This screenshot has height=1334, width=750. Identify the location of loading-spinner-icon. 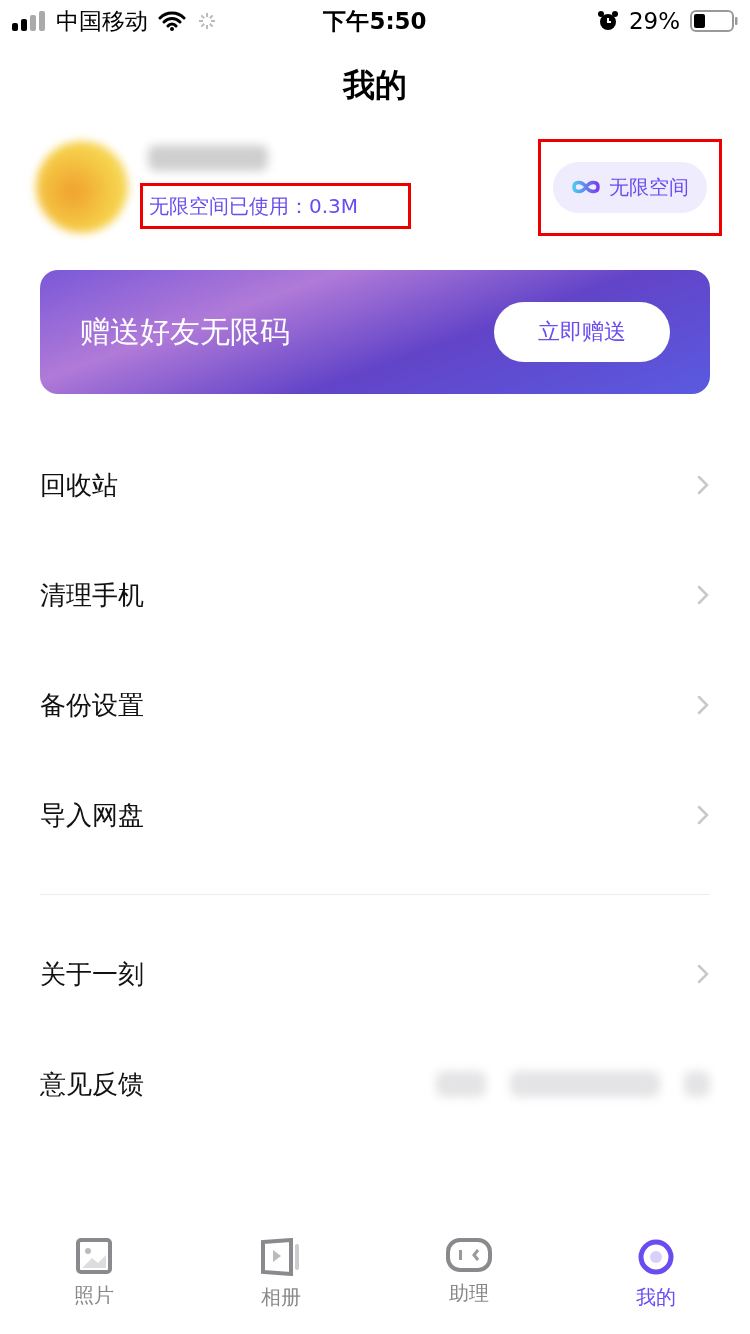
(207, 21).